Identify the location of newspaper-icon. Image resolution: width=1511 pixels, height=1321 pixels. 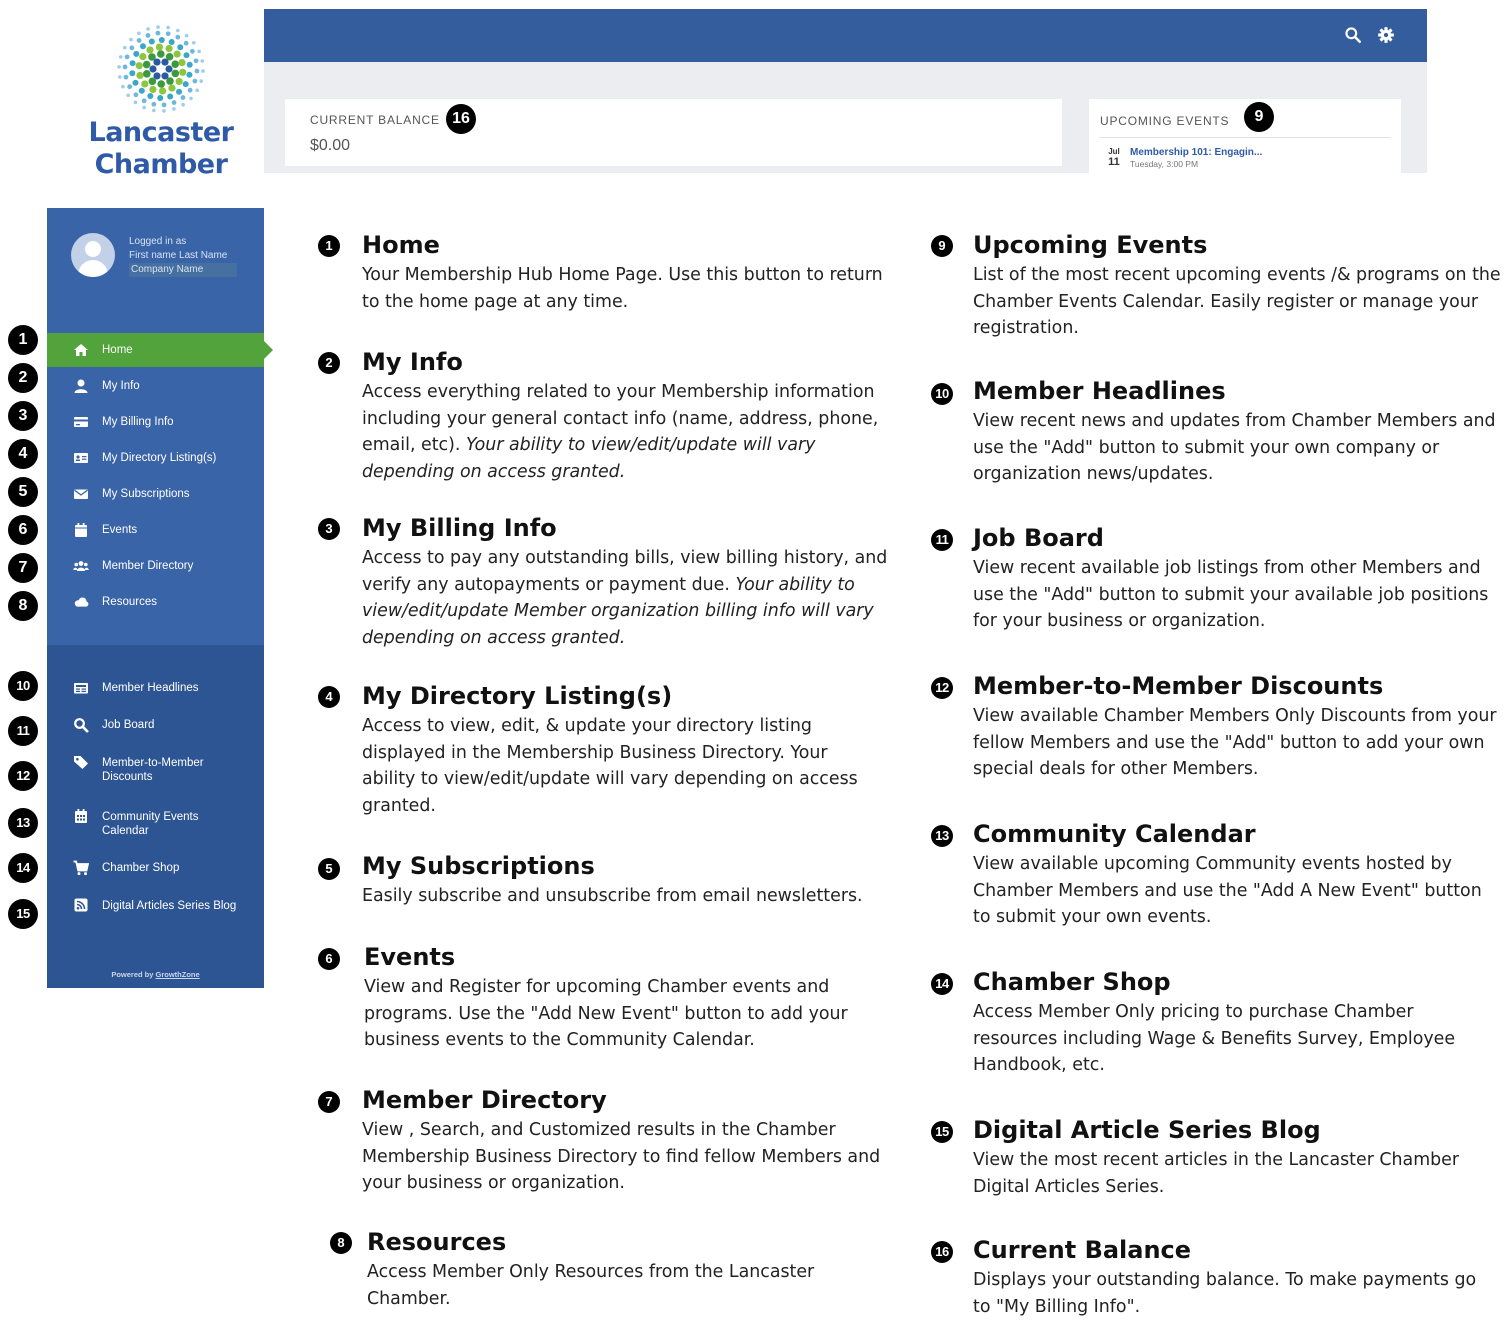
(81, 688).